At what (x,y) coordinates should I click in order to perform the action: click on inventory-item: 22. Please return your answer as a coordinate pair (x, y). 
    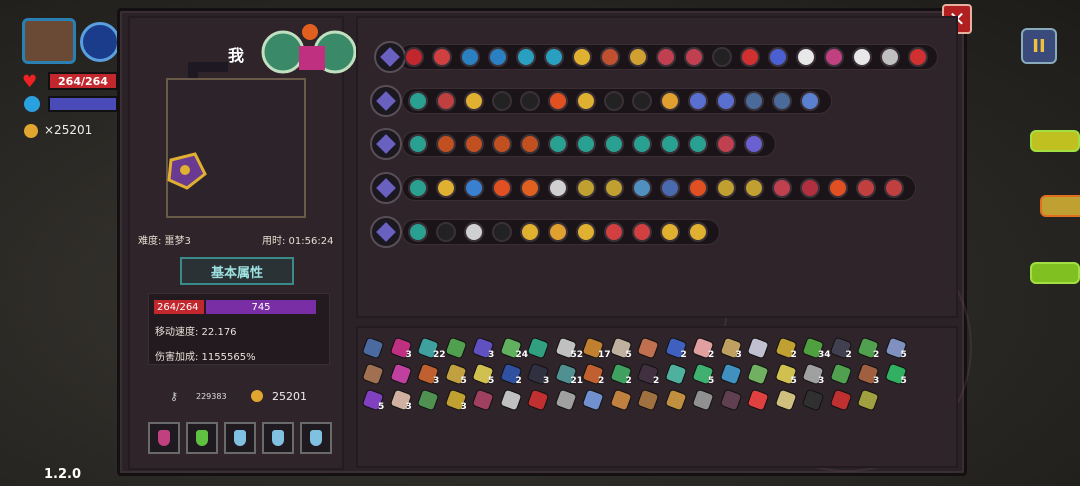
    Looking at the image, I should click on (431, 348).